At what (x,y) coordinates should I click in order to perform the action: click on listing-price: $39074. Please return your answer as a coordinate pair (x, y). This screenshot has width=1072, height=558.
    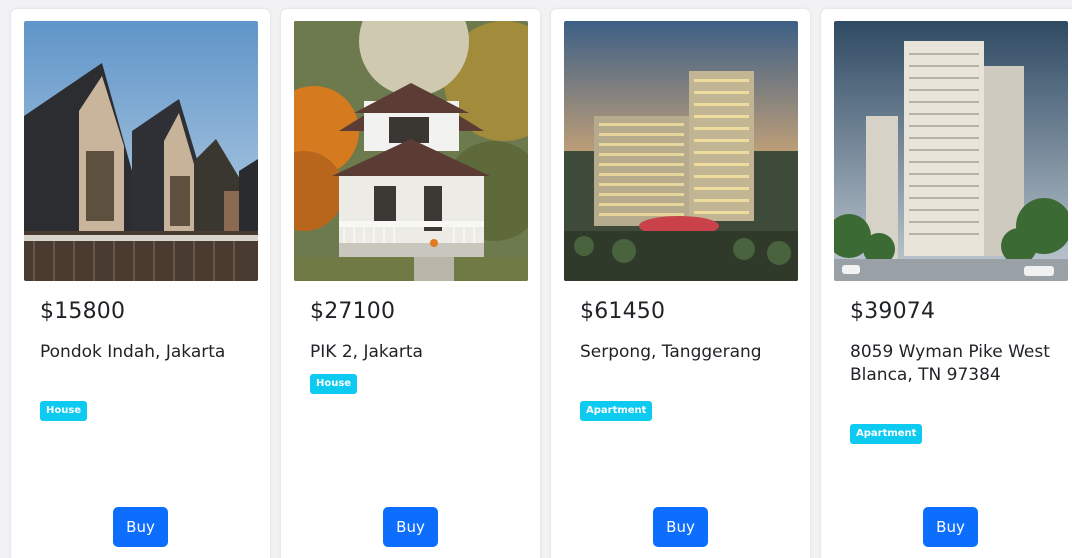
    Looking at the image, I should click on (893, 311).